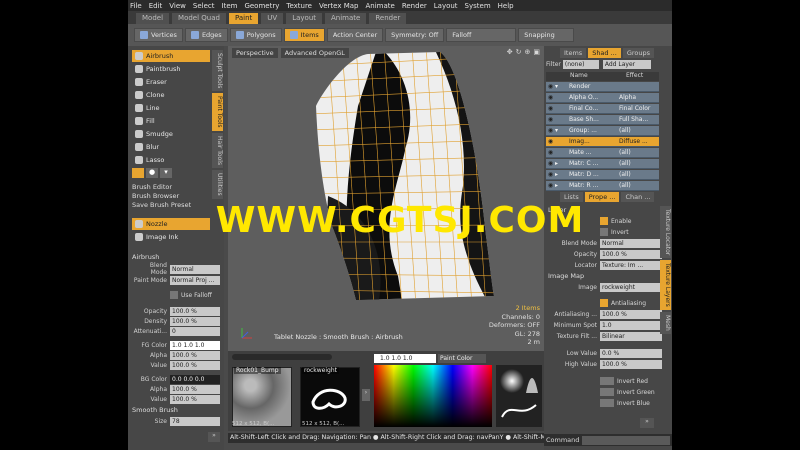 The image size is (800, 450). Describe the element at coordinates (272, 18) in the screenshot. I see `tab-uv: UV` at that location.